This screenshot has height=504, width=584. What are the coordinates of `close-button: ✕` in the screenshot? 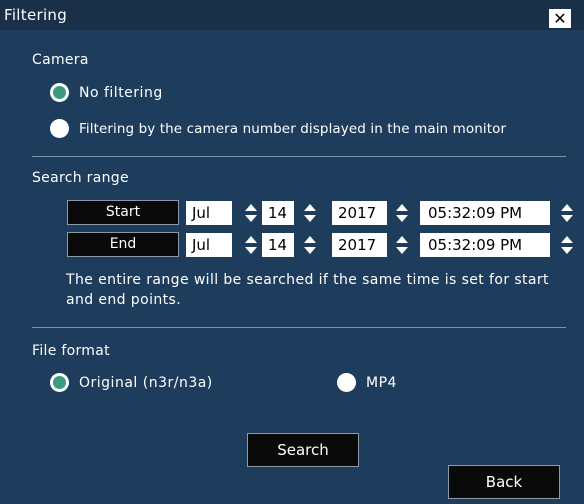 It's located at (560, 18).